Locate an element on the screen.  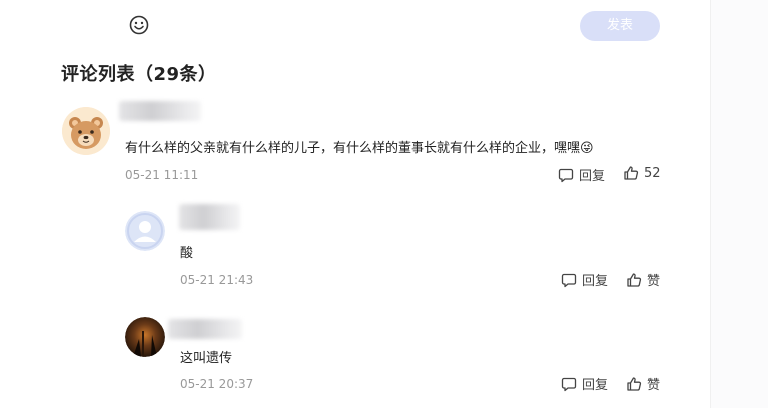
like-count: 52 is located at coordinates (652, 173).